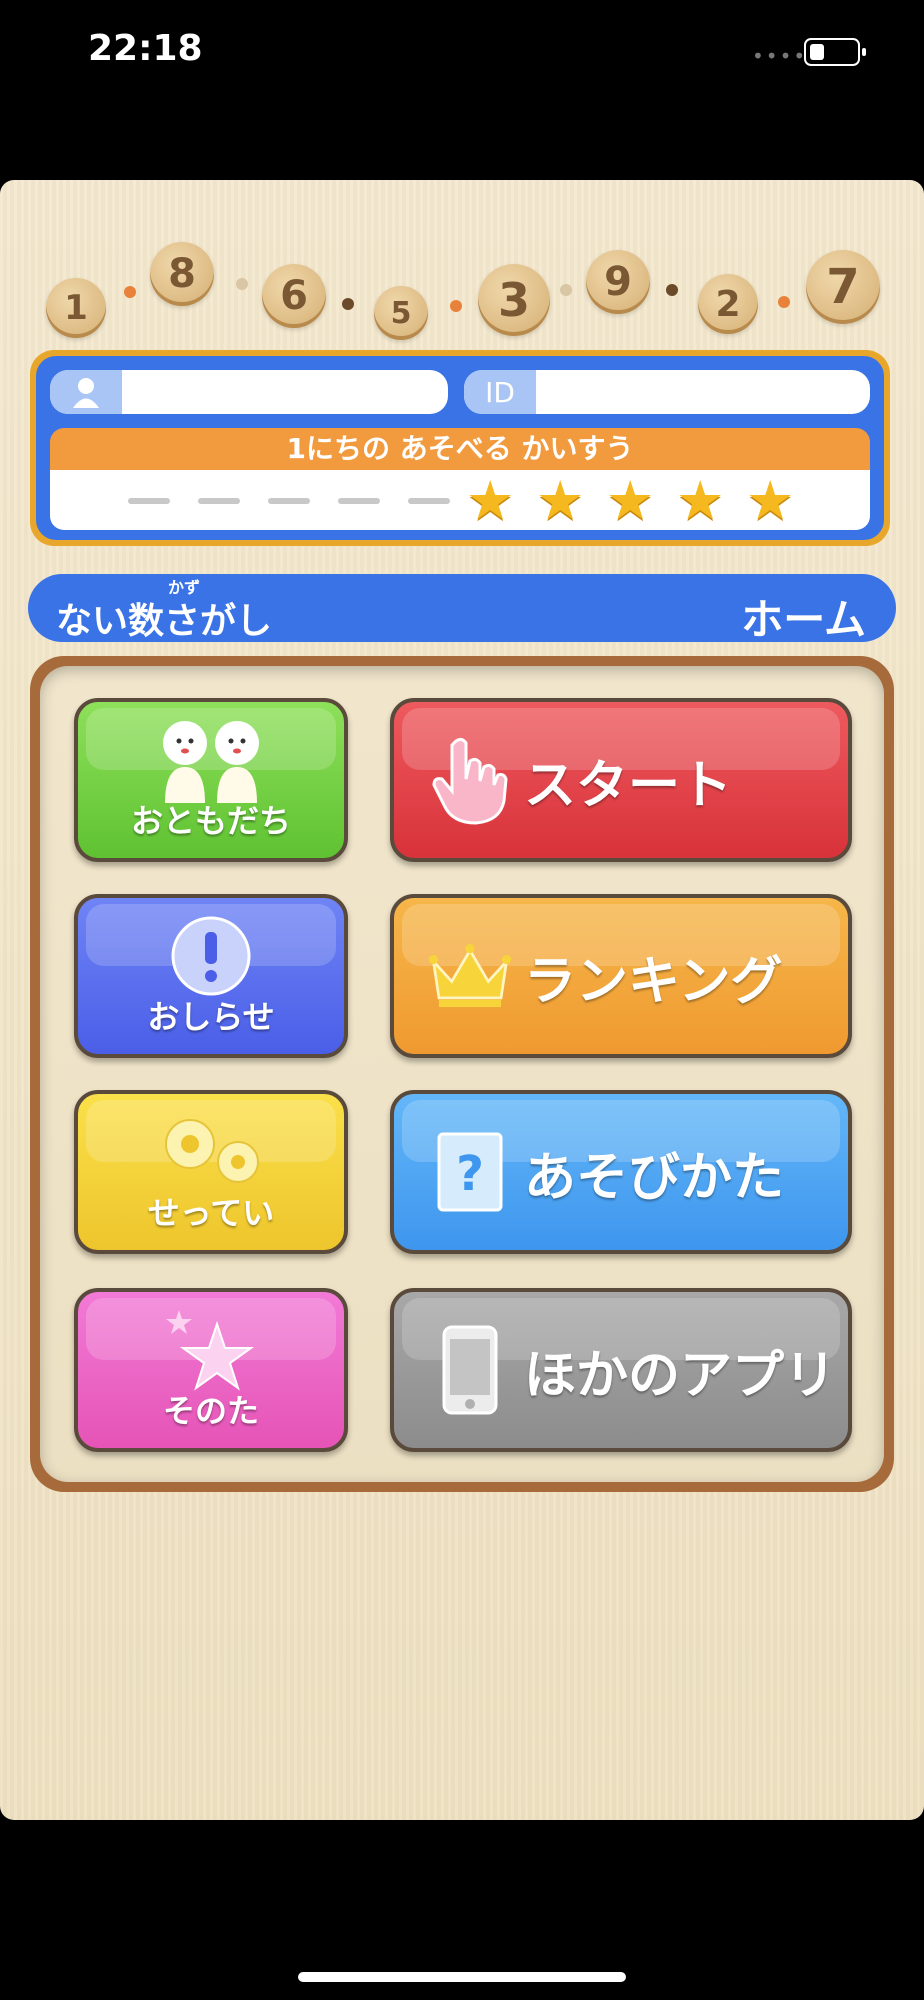 This screenshot has height=2000, width=924. Describe the element at coordinates (460, 500) in the screenshot. I see `daily-plays-meter: ★ ★ ★ ★ ★` at that location.